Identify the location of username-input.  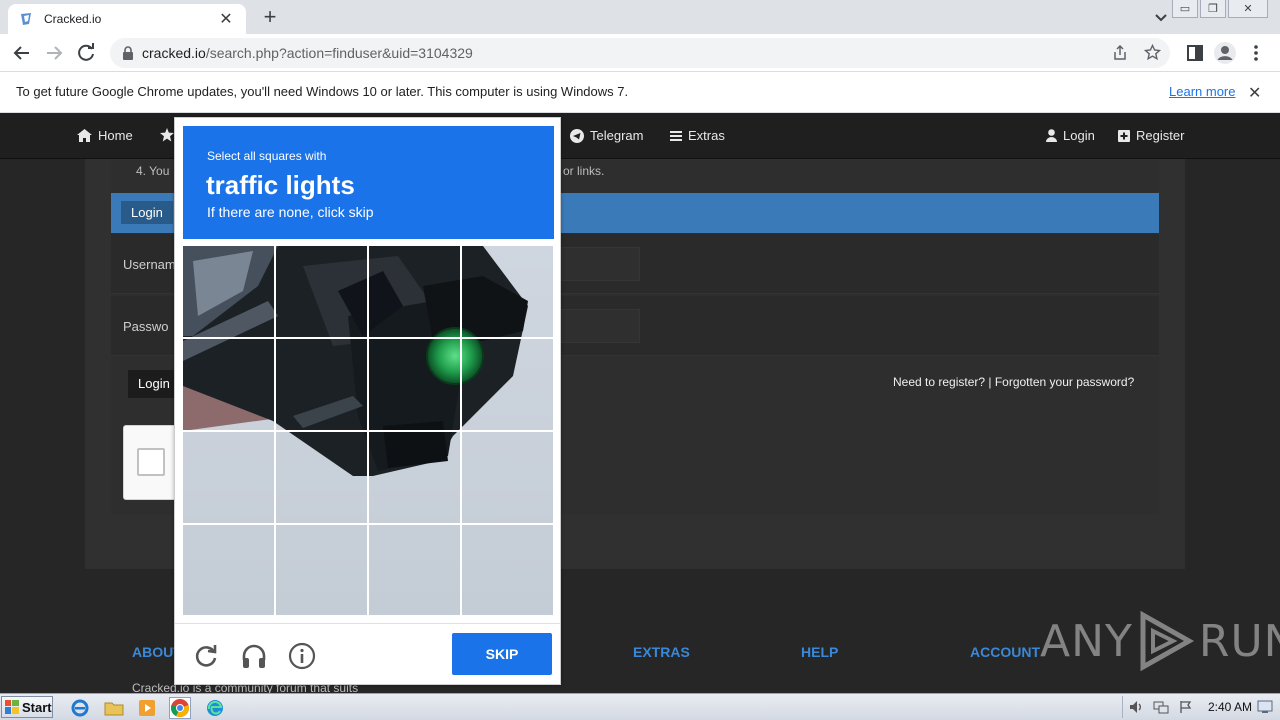
(600, 264).